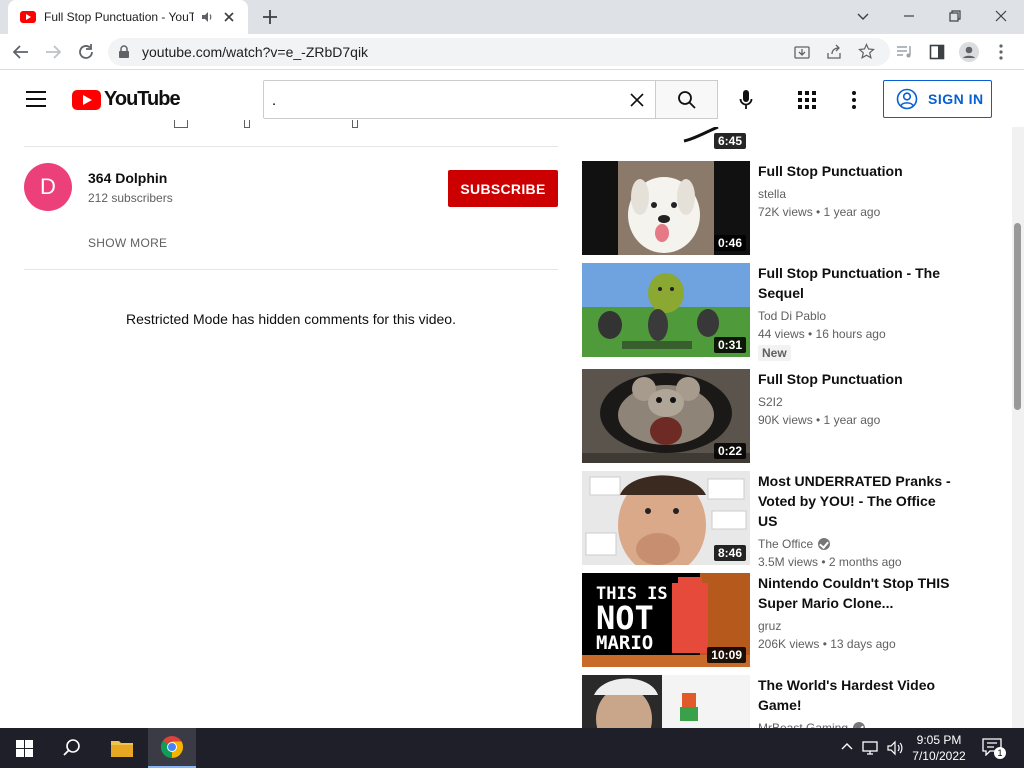 This screenshot has height=768, width=1024. What do you see at coordinates (729, 553) in the screenshot?
I see `video-duration: 8:46` at bounding box center [729, 553].